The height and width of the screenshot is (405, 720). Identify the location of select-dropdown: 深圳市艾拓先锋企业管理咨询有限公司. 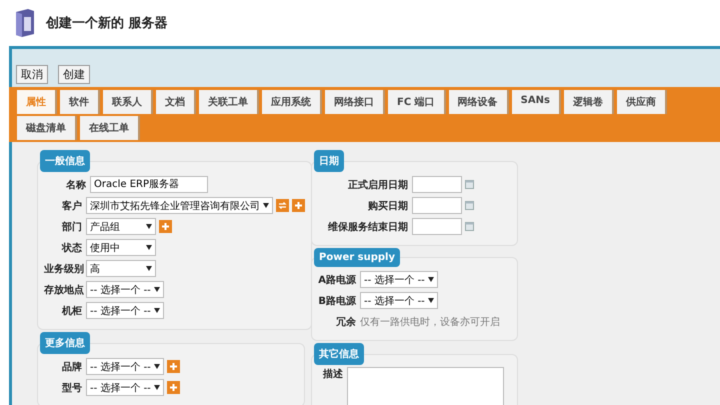
(179, 205).